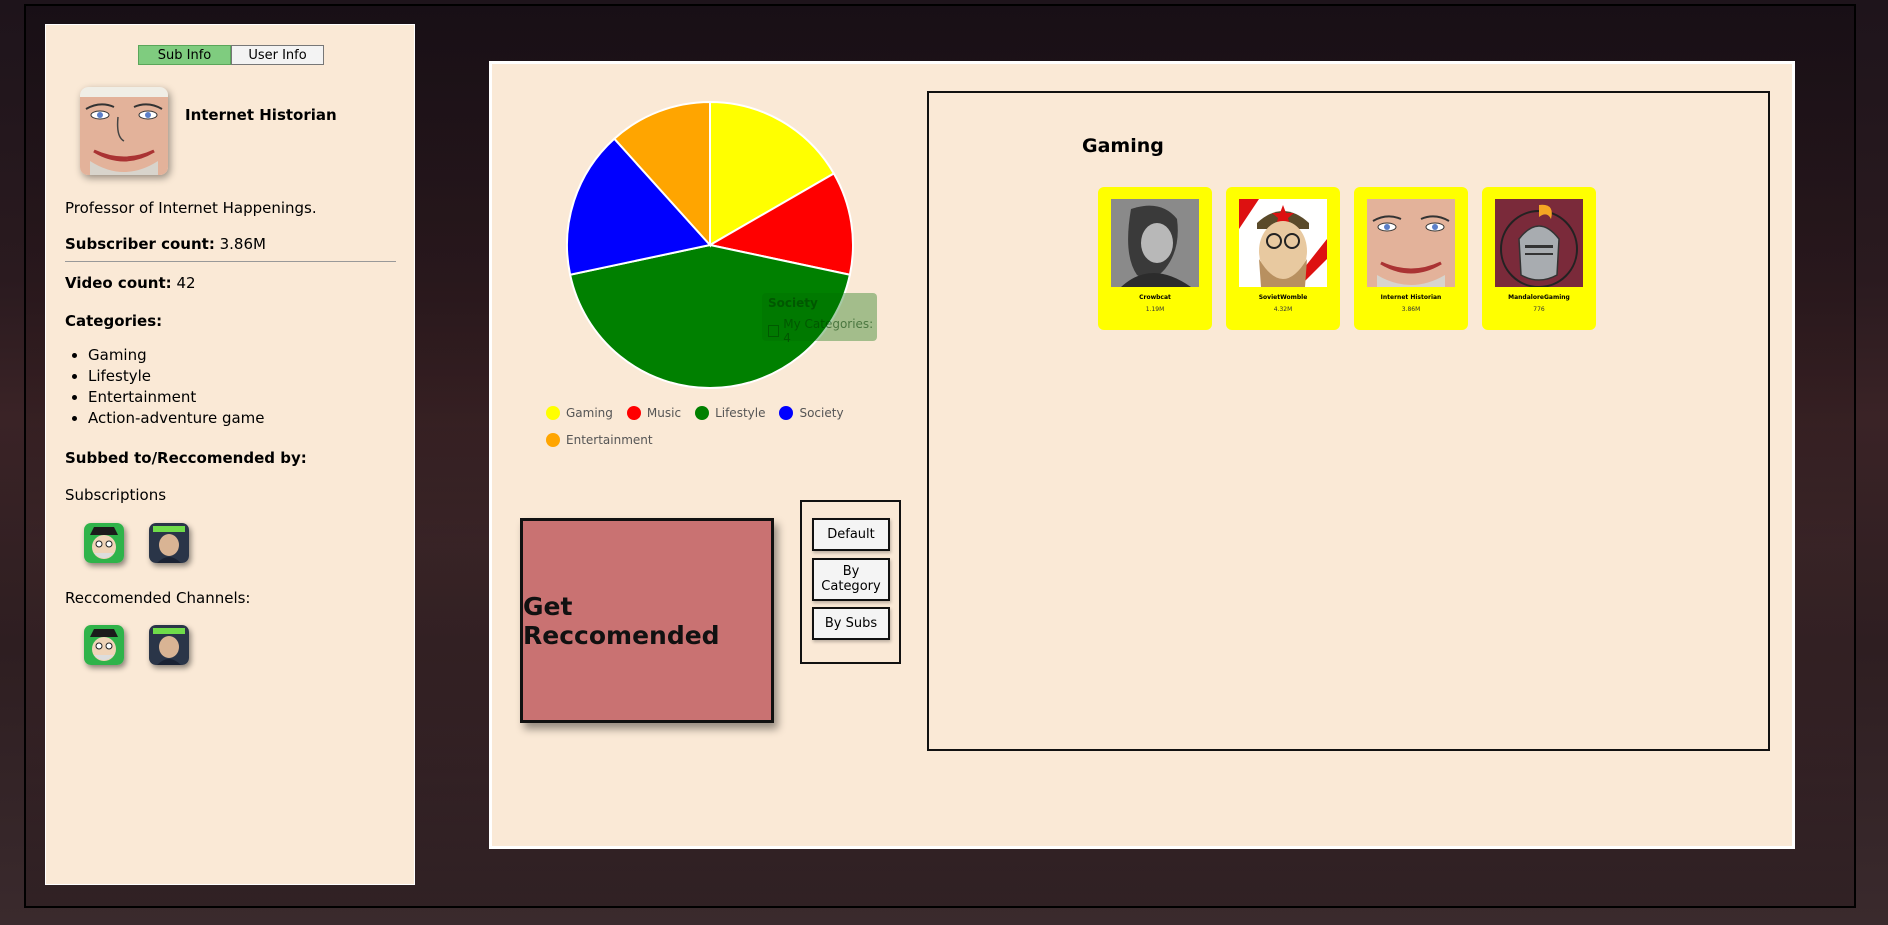 This screenshot has height=925, width=1888. I want to click on list-item: Gaming, so click(176, 355).